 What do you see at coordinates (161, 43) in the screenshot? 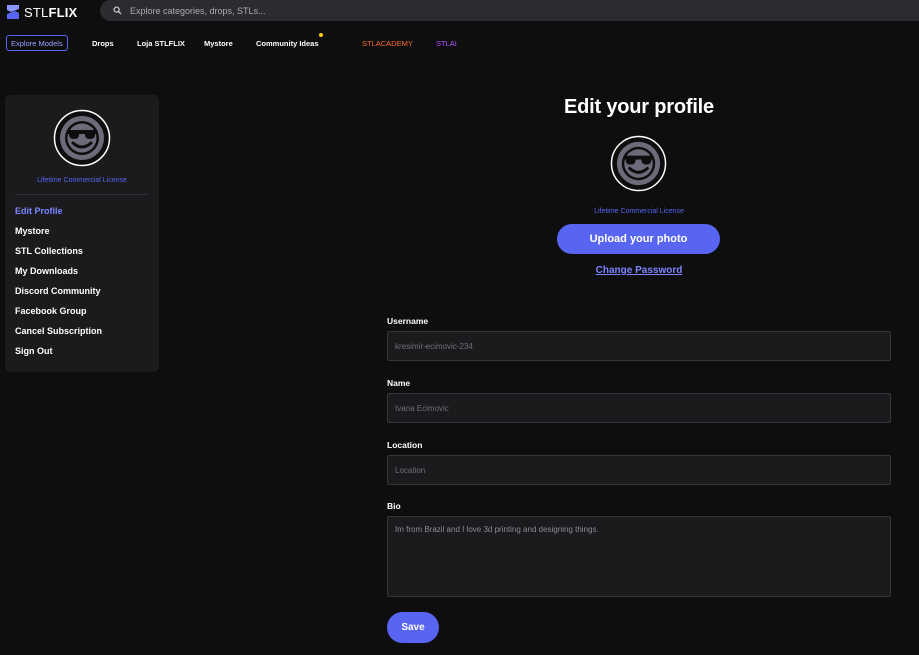
I see `nav-loja-stlflix: Loja STLFLIX` at bounding box center [161, 43].